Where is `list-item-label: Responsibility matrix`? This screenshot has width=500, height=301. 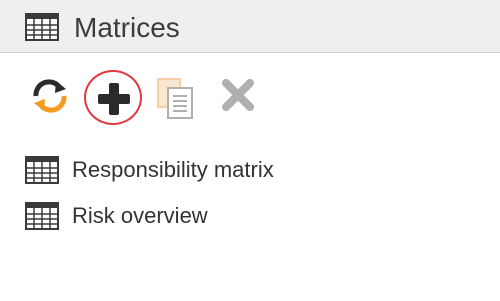 list-item-label: Responsibility matrix is located at coordinates (173, 169).